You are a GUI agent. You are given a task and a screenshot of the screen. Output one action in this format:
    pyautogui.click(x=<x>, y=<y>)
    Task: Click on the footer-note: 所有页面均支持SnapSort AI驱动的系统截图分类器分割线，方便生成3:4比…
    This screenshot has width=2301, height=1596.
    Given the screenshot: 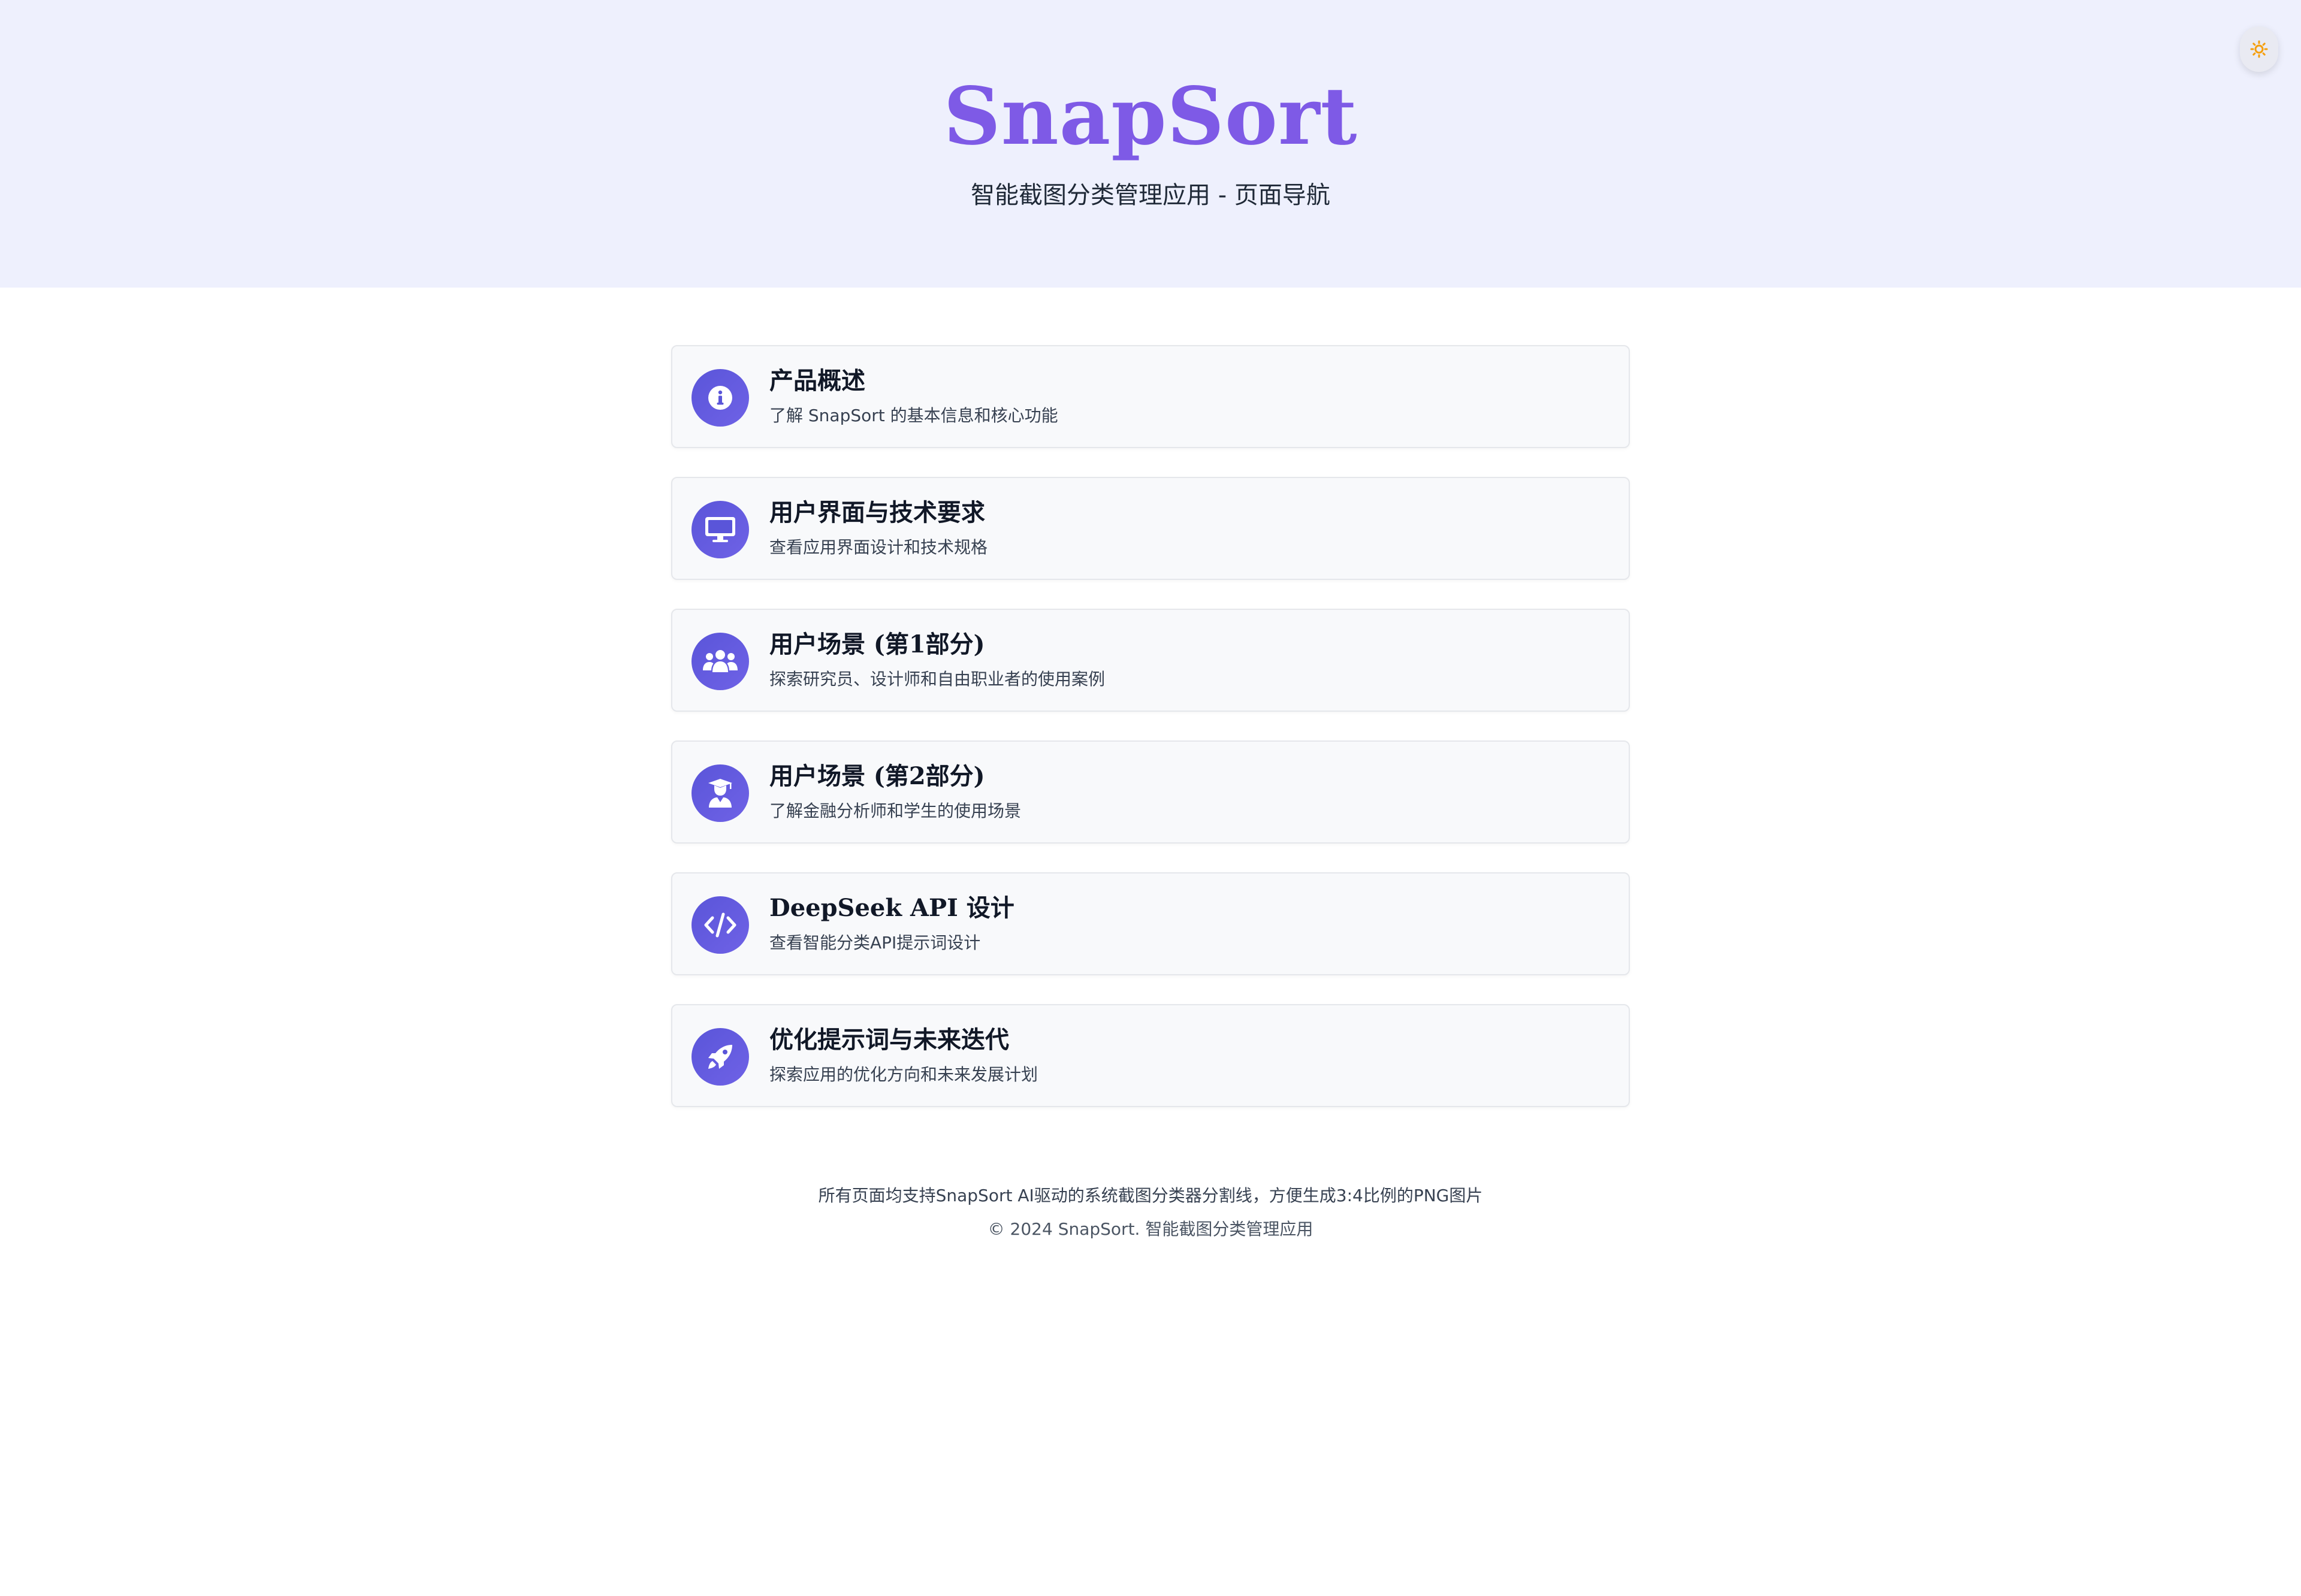 What is the action you would take?
    pyautogui.click(x=1150, y=1195)
    